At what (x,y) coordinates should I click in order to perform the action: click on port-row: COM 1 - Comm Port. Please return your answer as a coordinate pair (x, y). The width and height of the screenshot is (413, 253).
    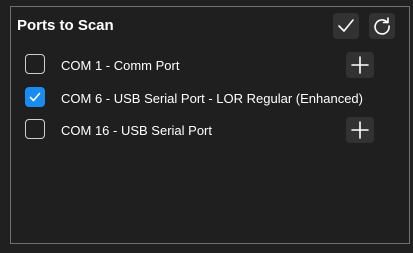
    Looking at the image, I should click on (210, 65).